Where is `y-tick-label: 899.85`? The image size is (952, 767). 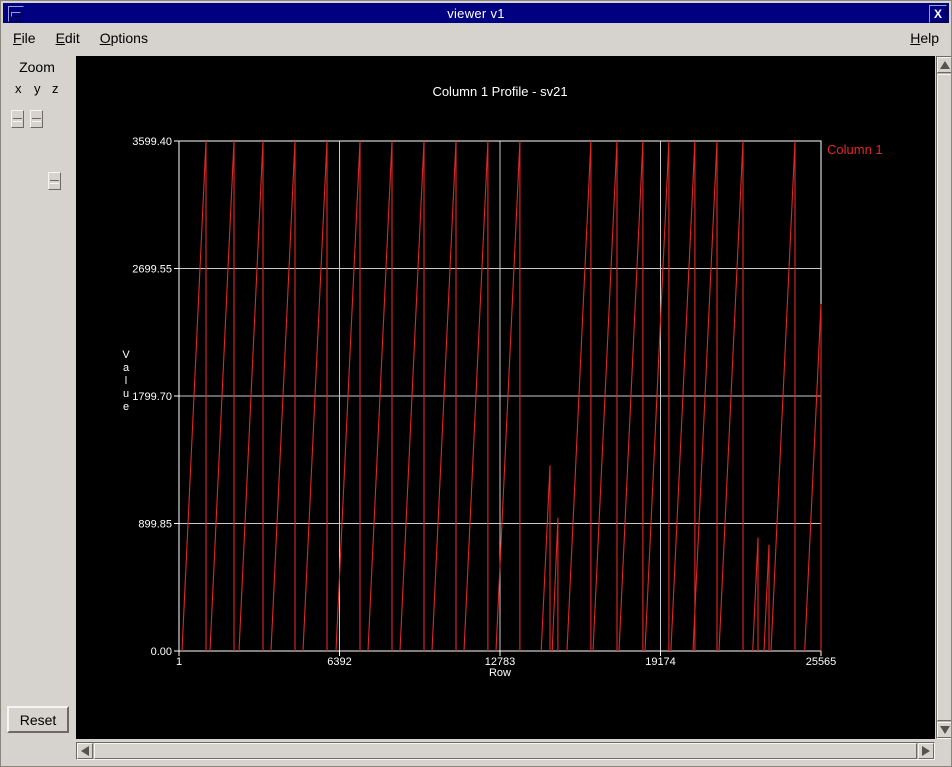 y-tick-label: 899.85 is located at coordinates (155, 525).